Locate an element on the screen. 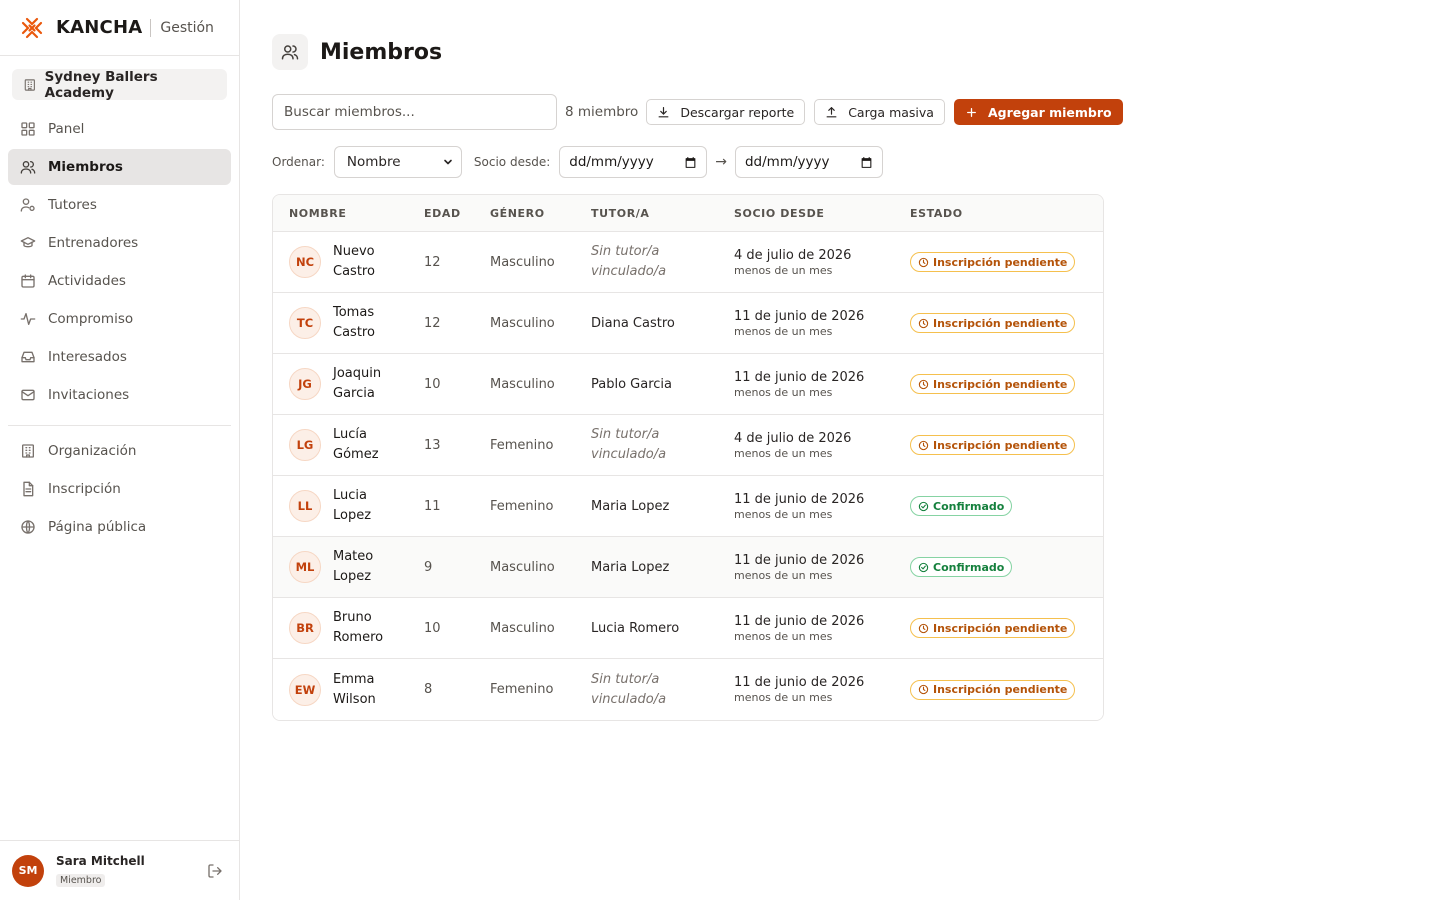 The width and height of the screenshot is (1440, 900). add-member-button: Agregar miembro is located at coordinates (1038, 112).